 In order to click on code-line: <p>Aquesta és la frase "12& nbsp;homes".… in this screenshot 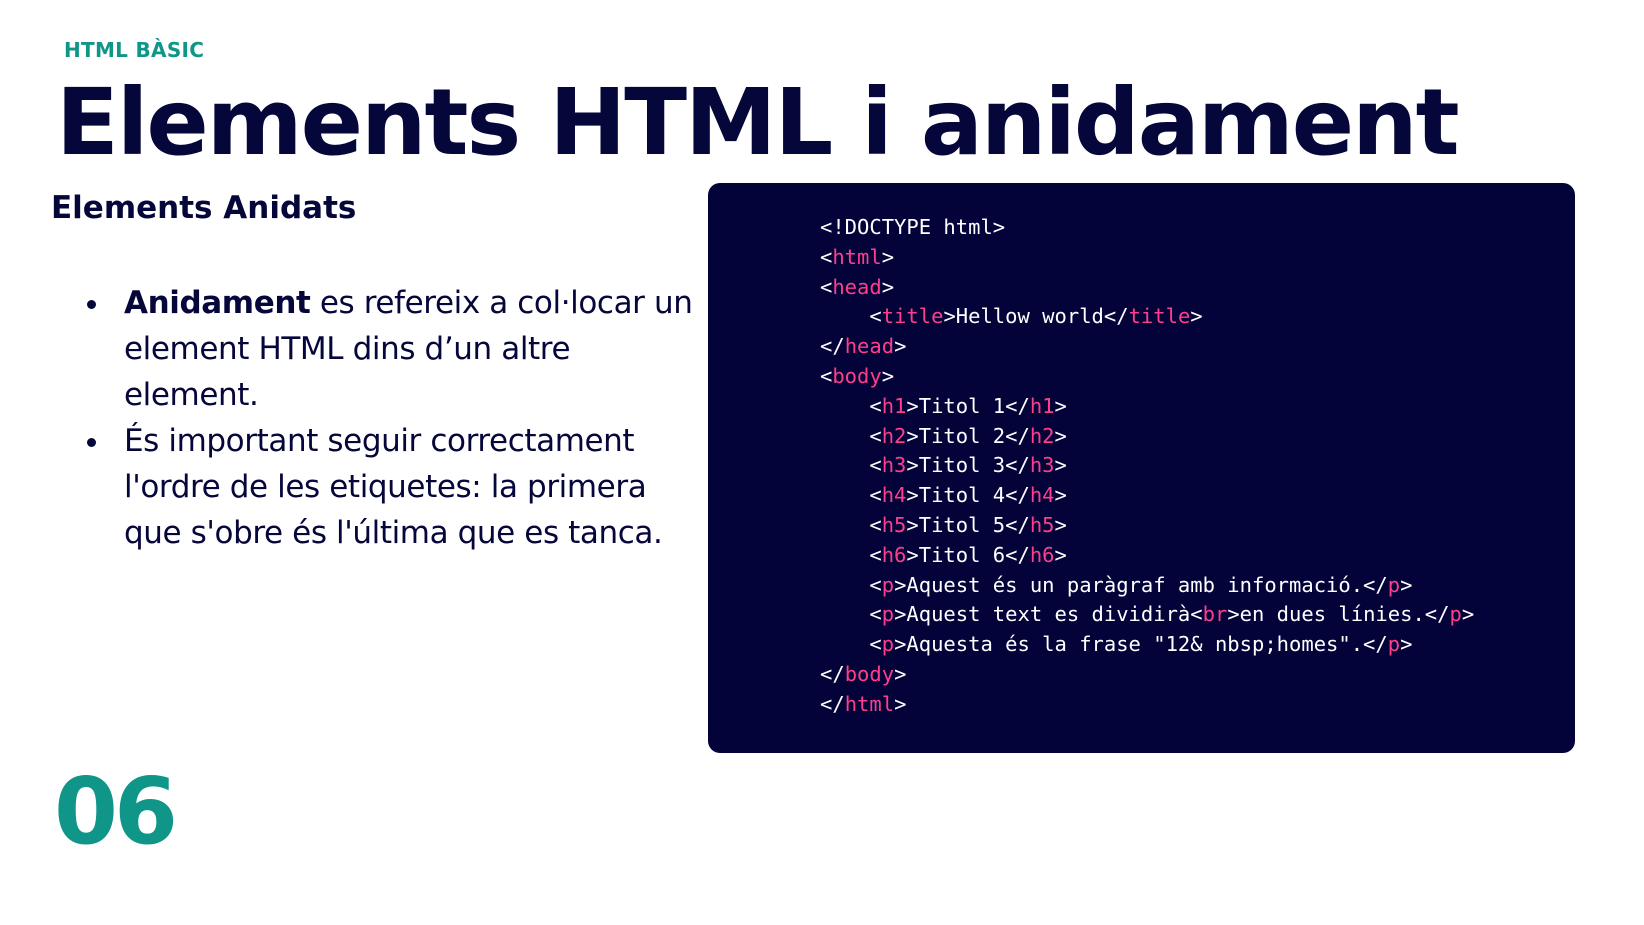, I will do `click(1147, 645)`.